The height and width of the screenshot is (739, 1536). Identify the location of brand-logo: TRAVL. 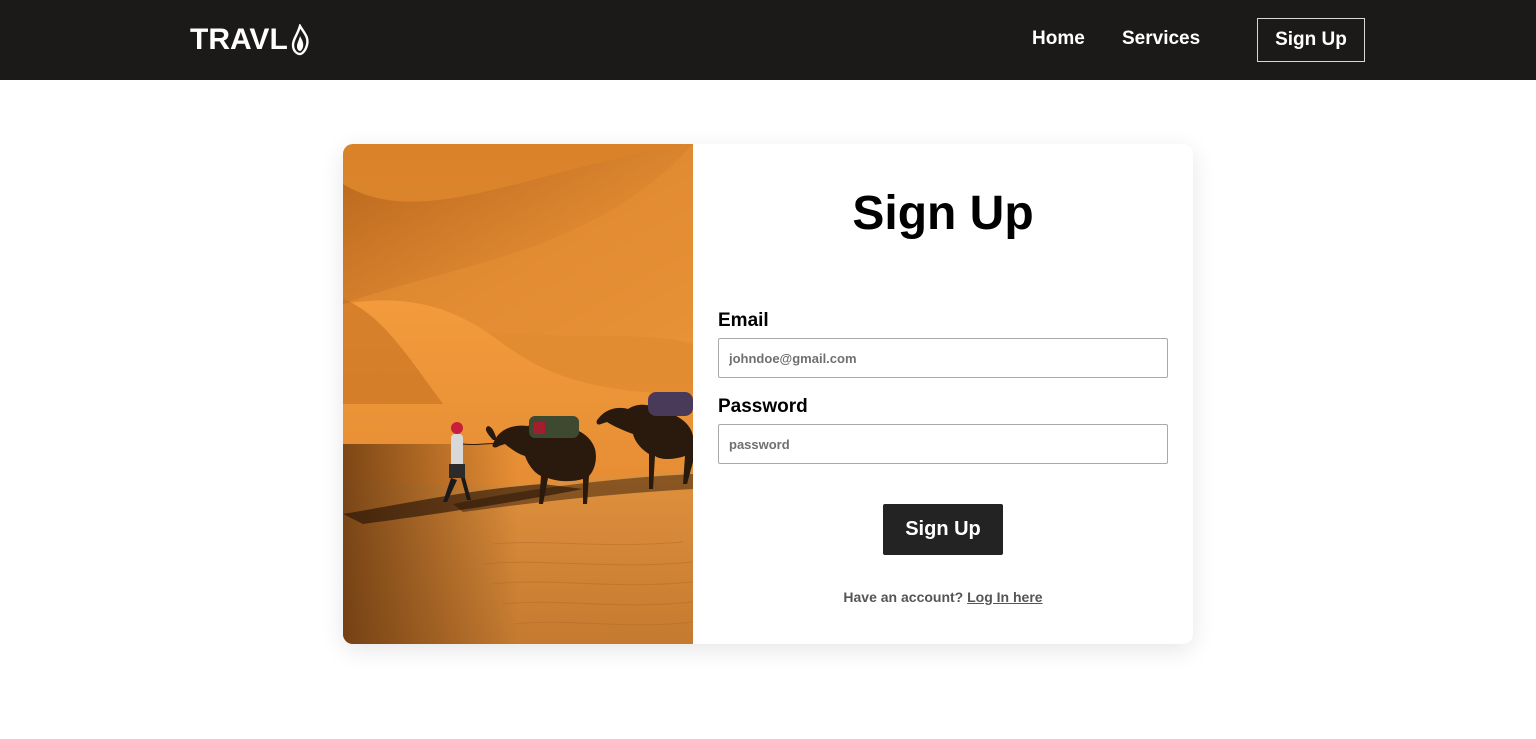
(250, 40).